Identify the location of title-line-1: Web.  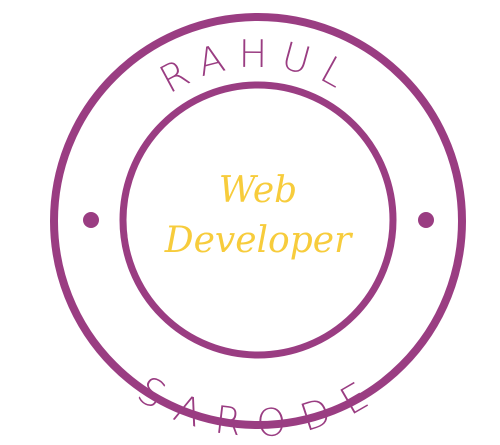
(258, 190).